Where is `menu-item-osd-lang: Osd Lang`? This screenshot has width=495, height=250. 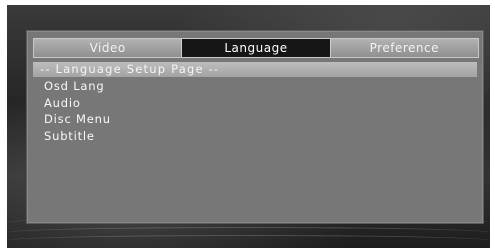 menu-item-osd-lang: Osd Lang is located at coordinates (77, 86).